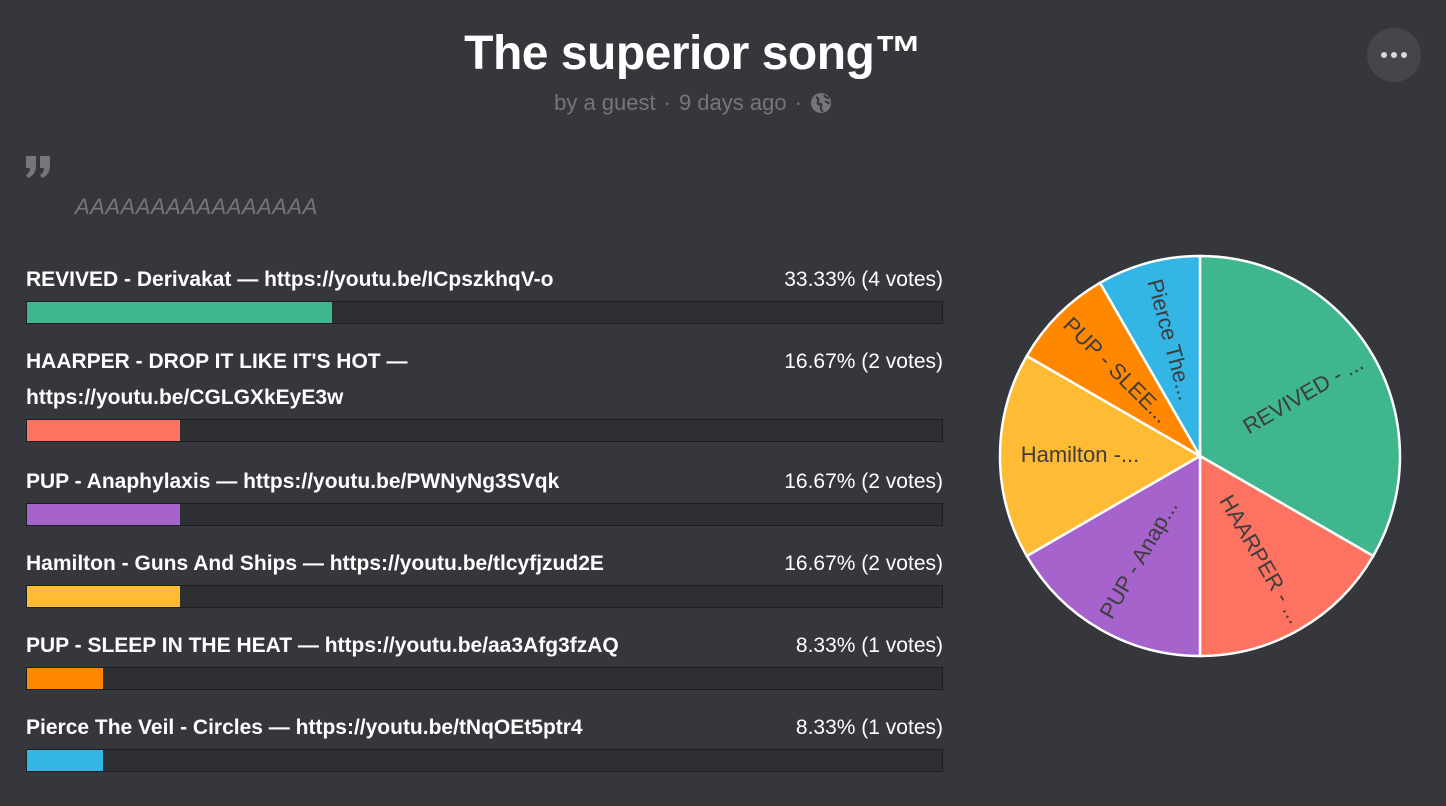 The width and height of the screenshot is (1446, 806). I want to click on more-options-button, so click(1394, 55).